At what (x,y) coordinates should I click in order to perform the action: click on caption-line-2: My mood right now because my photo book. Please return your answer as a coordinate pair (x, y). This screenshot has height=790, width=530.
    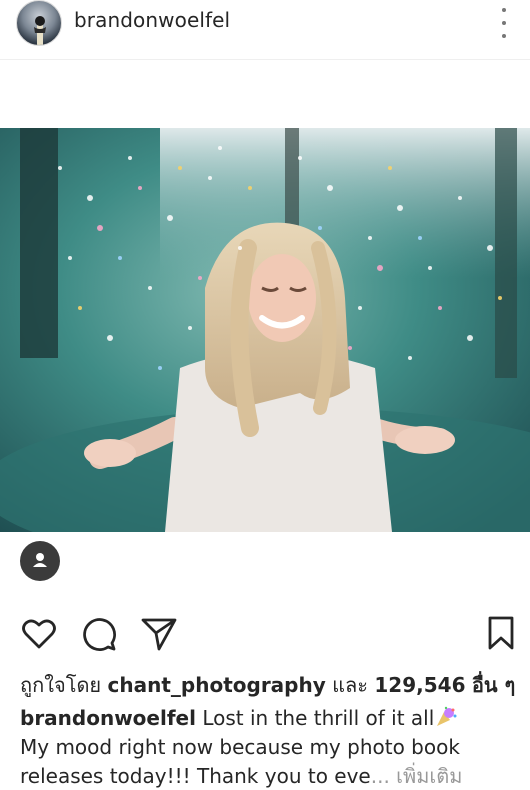
    Looking at the image, I should click on (240, 747).